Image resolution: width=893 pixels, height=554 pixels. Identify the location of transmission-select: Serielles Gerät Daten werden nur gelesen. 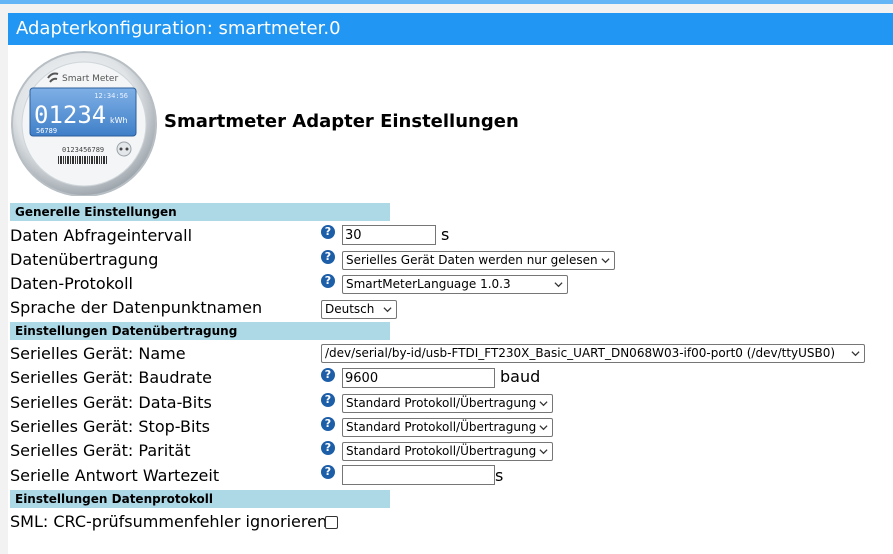
(478, 260).